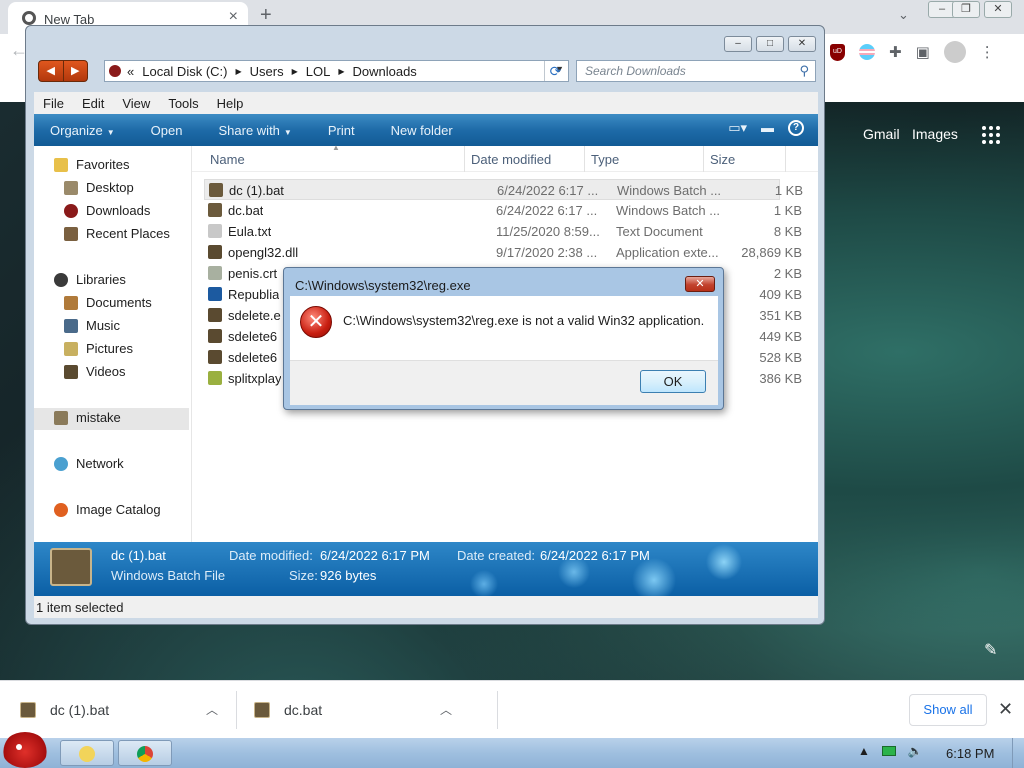  I want to click on menu-tools: Tools, so click(183, 103).